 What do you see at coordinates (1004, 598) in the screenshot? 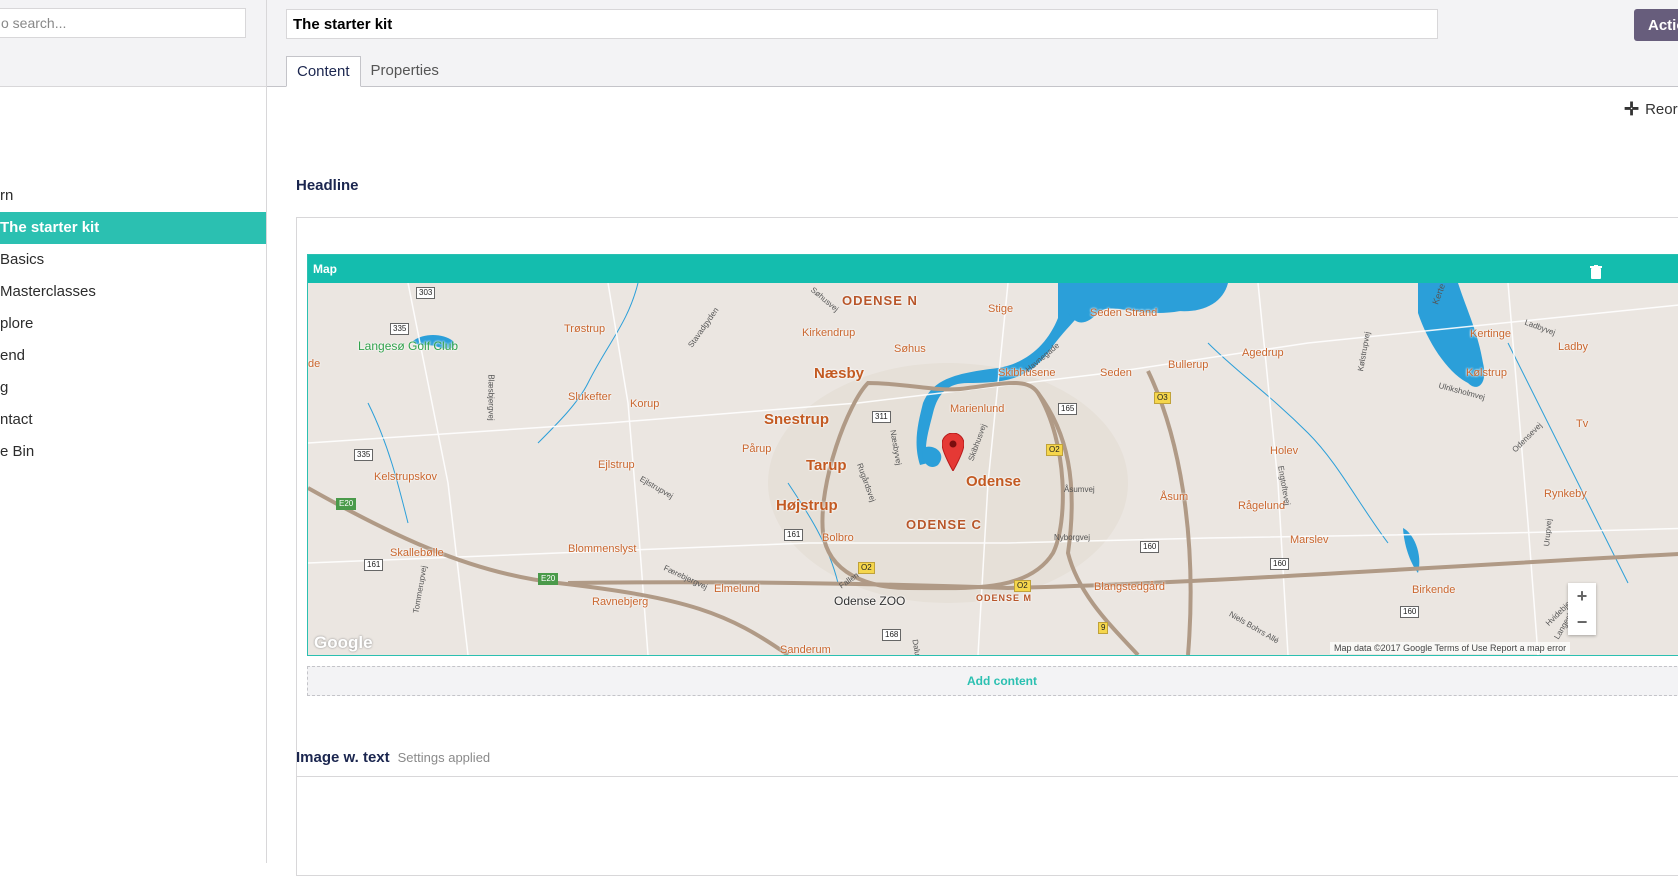
I see `map-label: ODENSE M` at bounding box center [1004, 598].